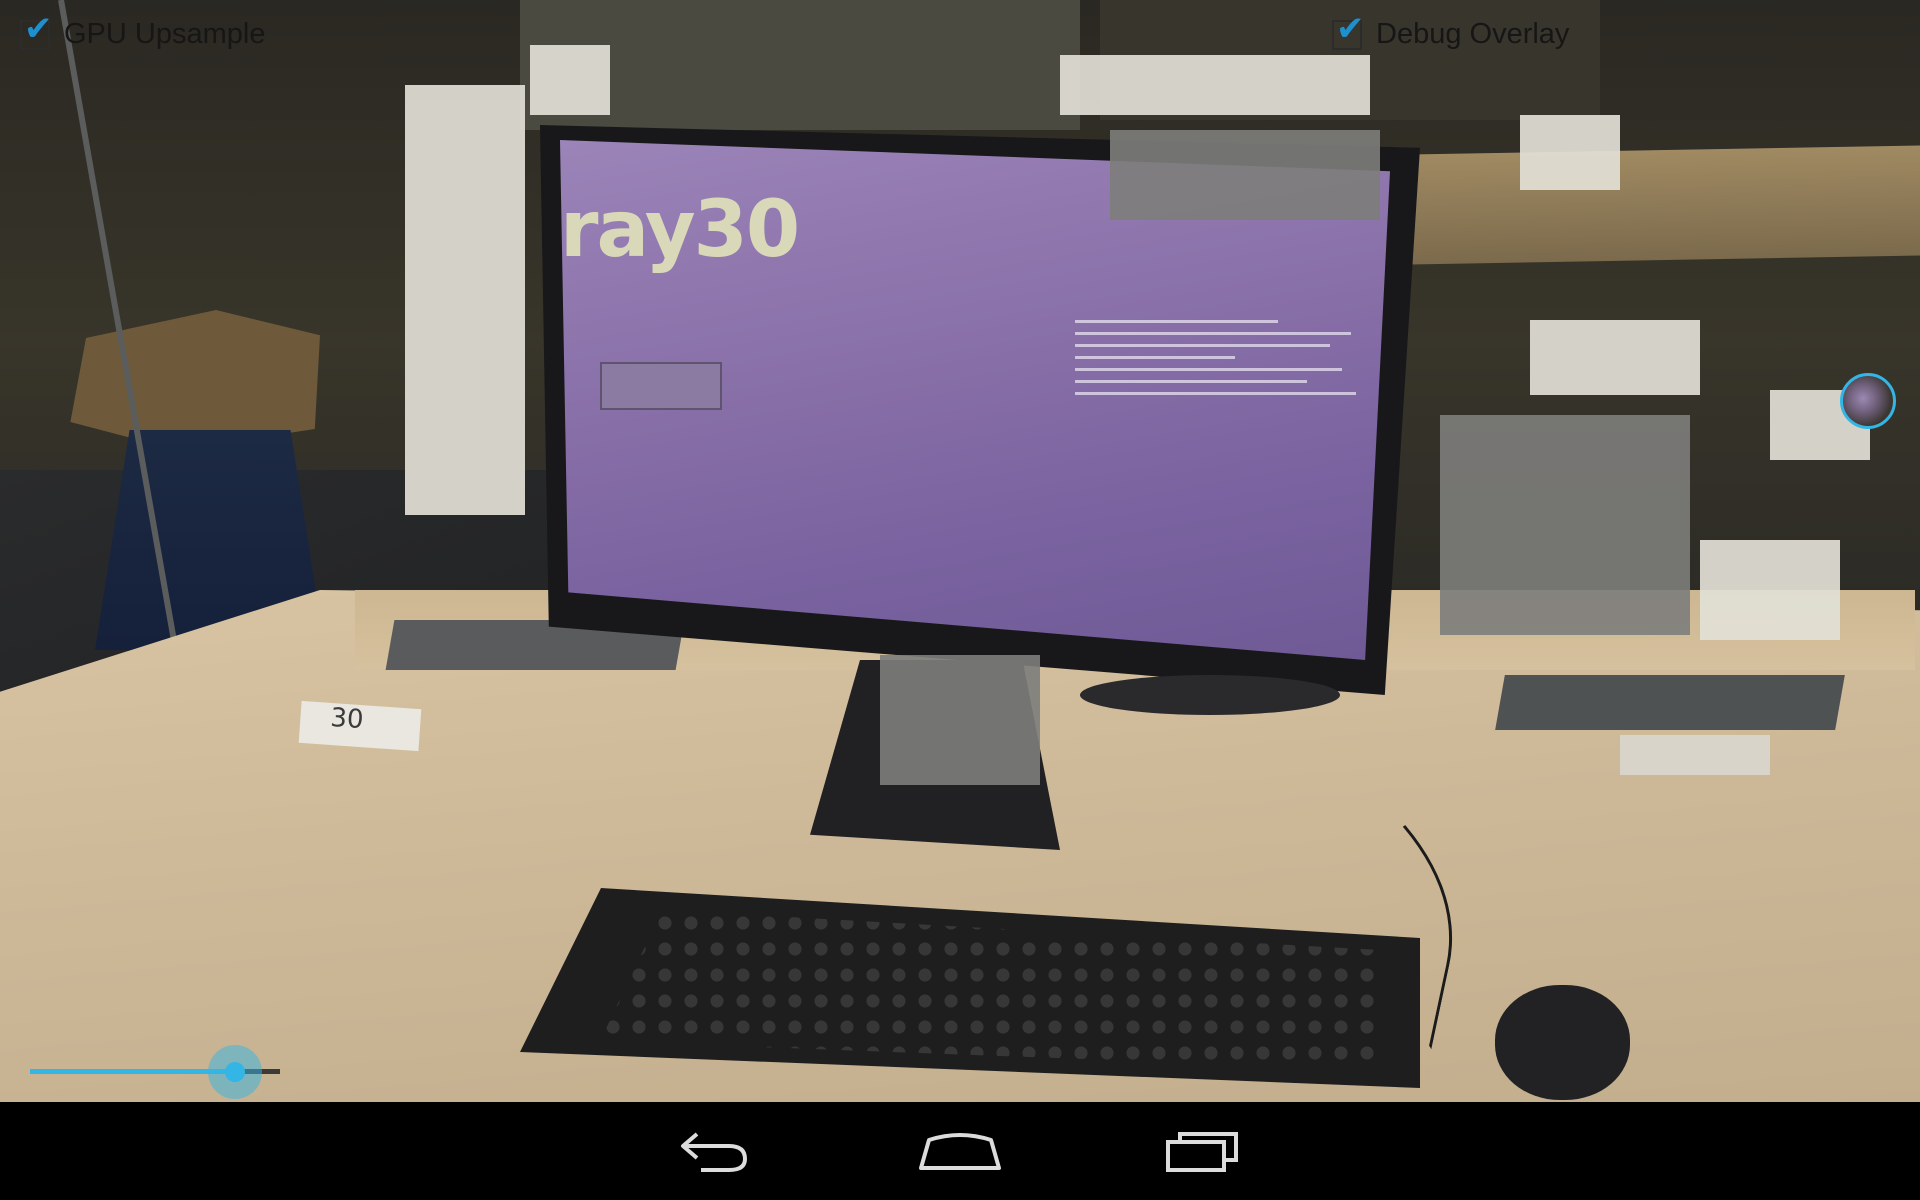  I want to click on recents-icon, so click(1202, 1152).